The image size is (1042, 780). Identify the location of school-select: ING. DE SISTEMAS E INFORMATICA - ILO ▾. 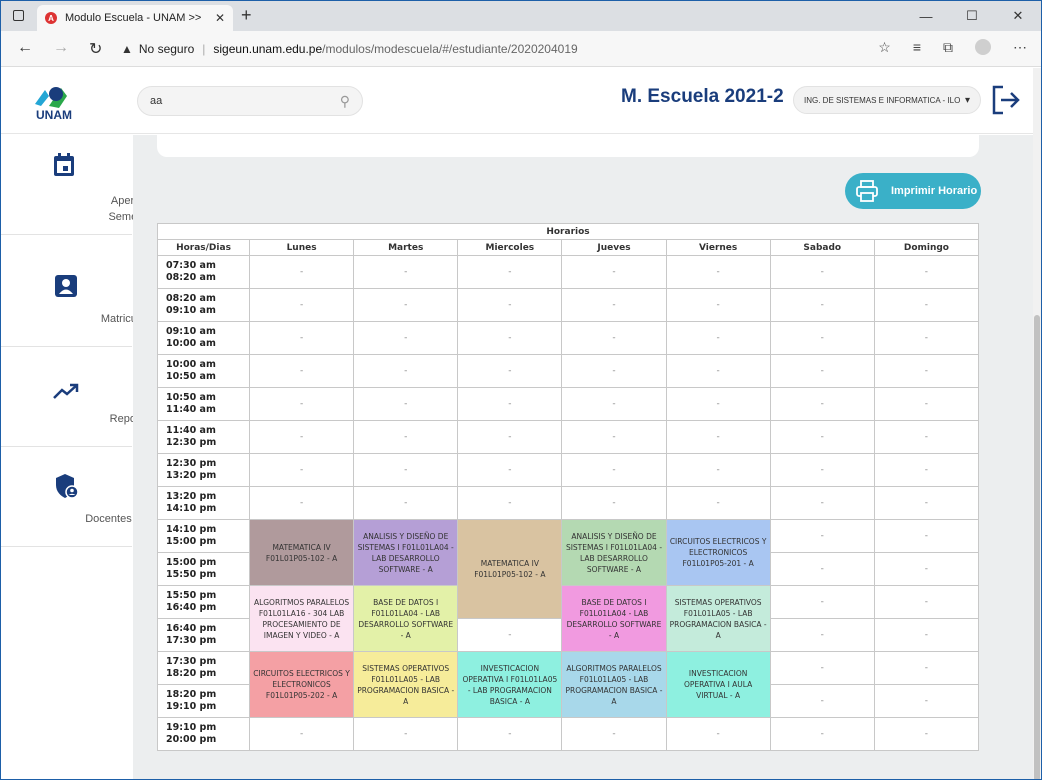
(887, 100).